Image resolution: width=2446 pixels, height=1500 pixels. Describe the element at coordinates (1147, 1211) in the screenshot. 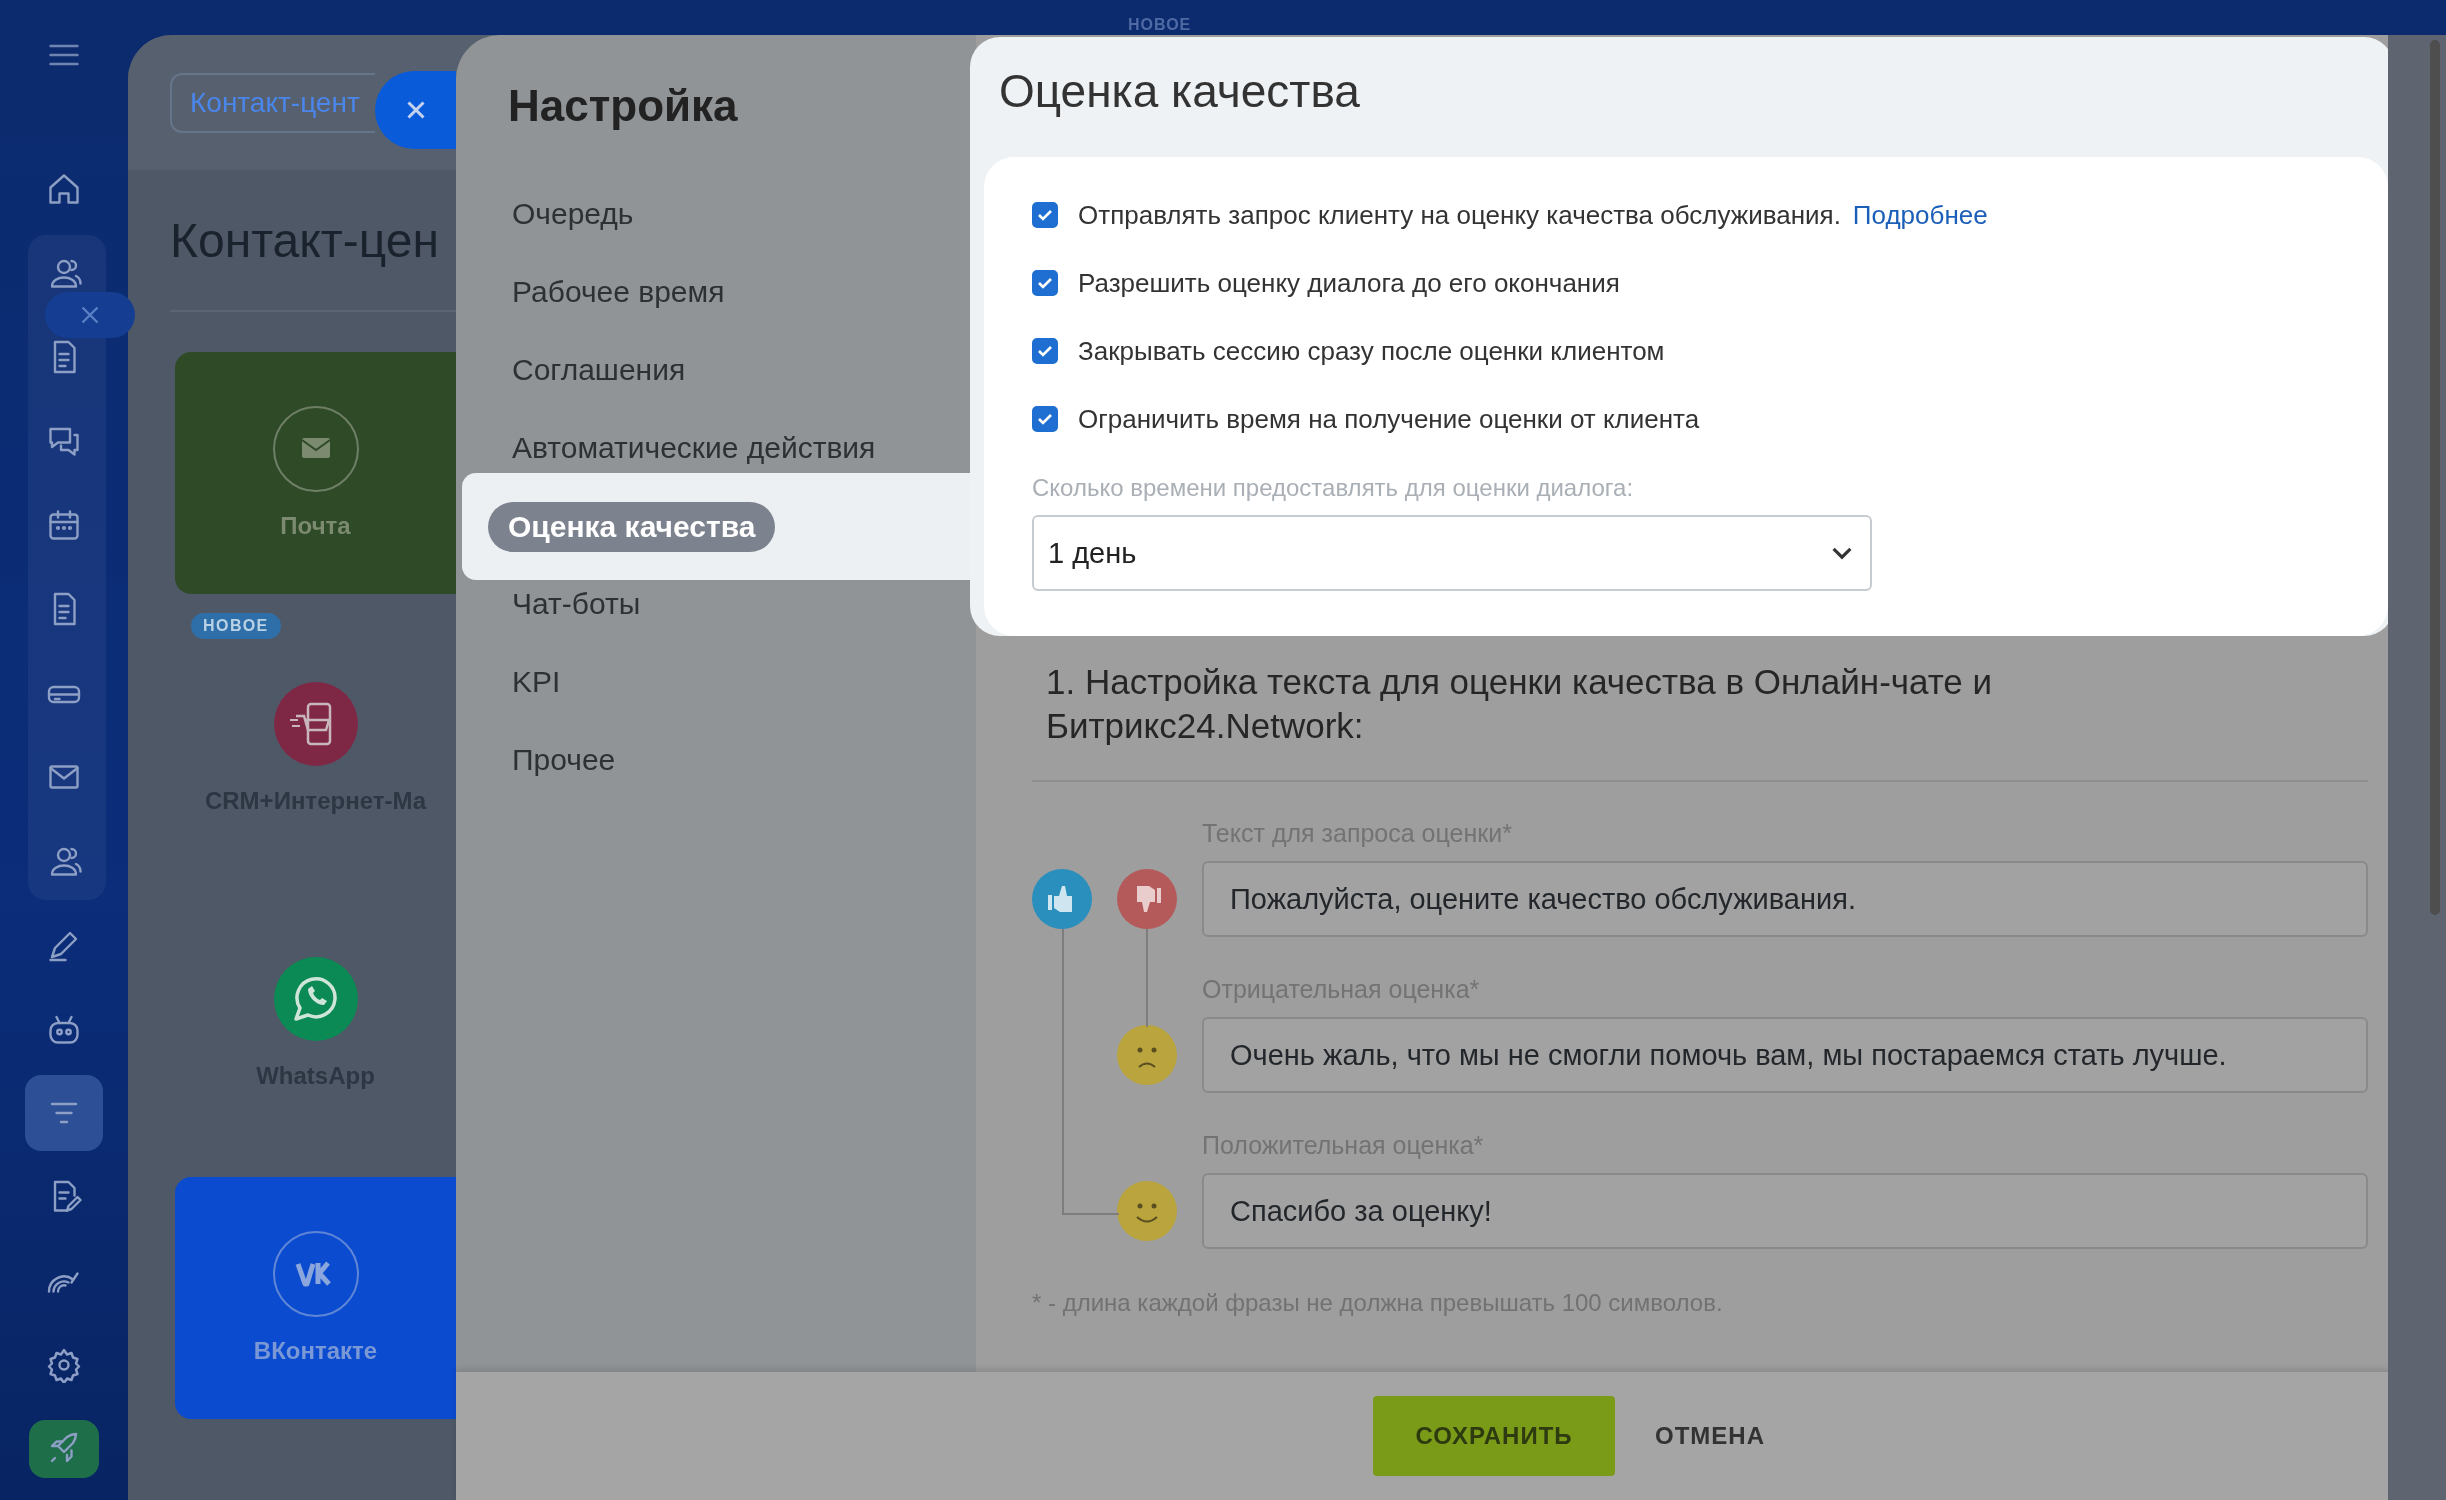

I see `smile-face-icon` at that location.